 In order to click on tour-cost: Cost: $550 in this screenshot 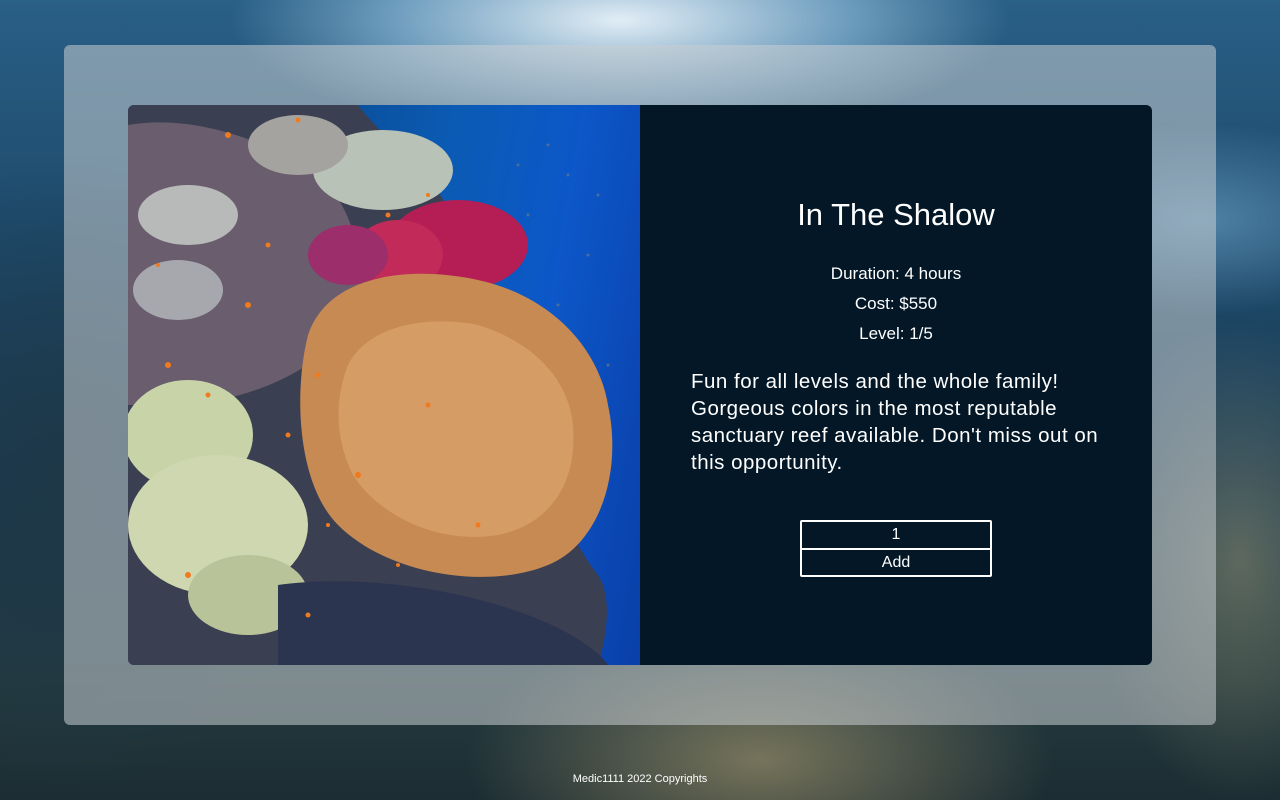, I will do `click(896, 303)`.